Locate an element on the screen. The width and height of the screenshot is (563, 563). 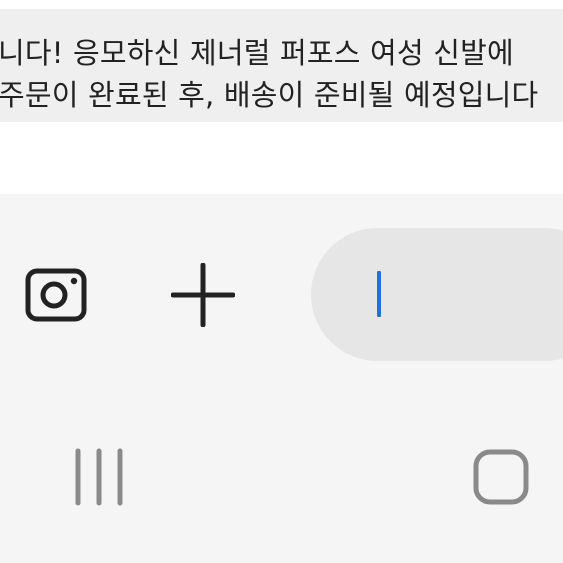
recent-apps-icon is located at coordinates (99, 477).